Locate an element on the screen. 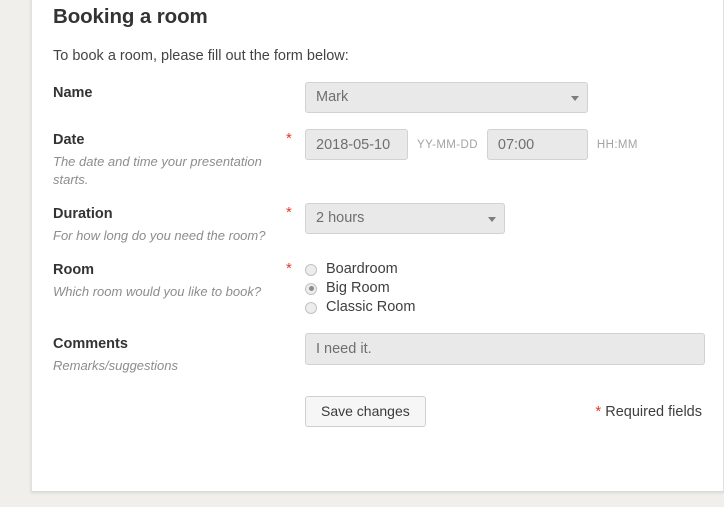 The image size is (724, 507). room-control-col: Boardroom Big Room Classic Room is located at coordinates (505, 288).